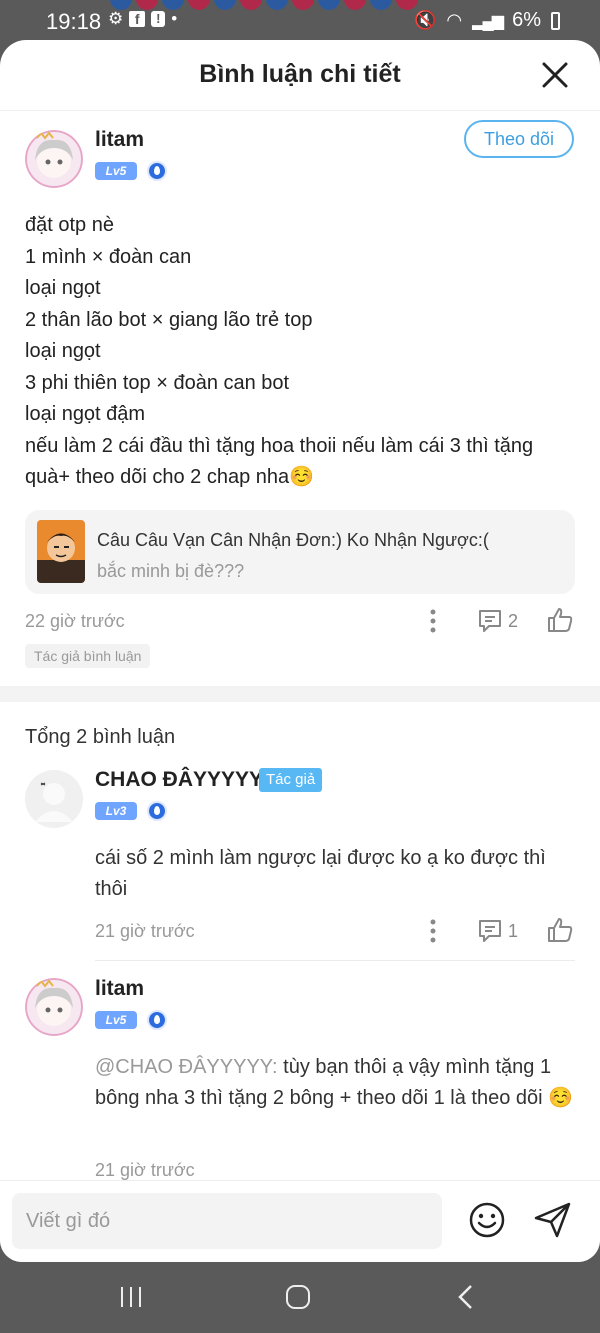  What do you see at coordinates (519, 139) in the screenshot?
I see `follow-button: Theo dõi` at bounding box center [519, 139].